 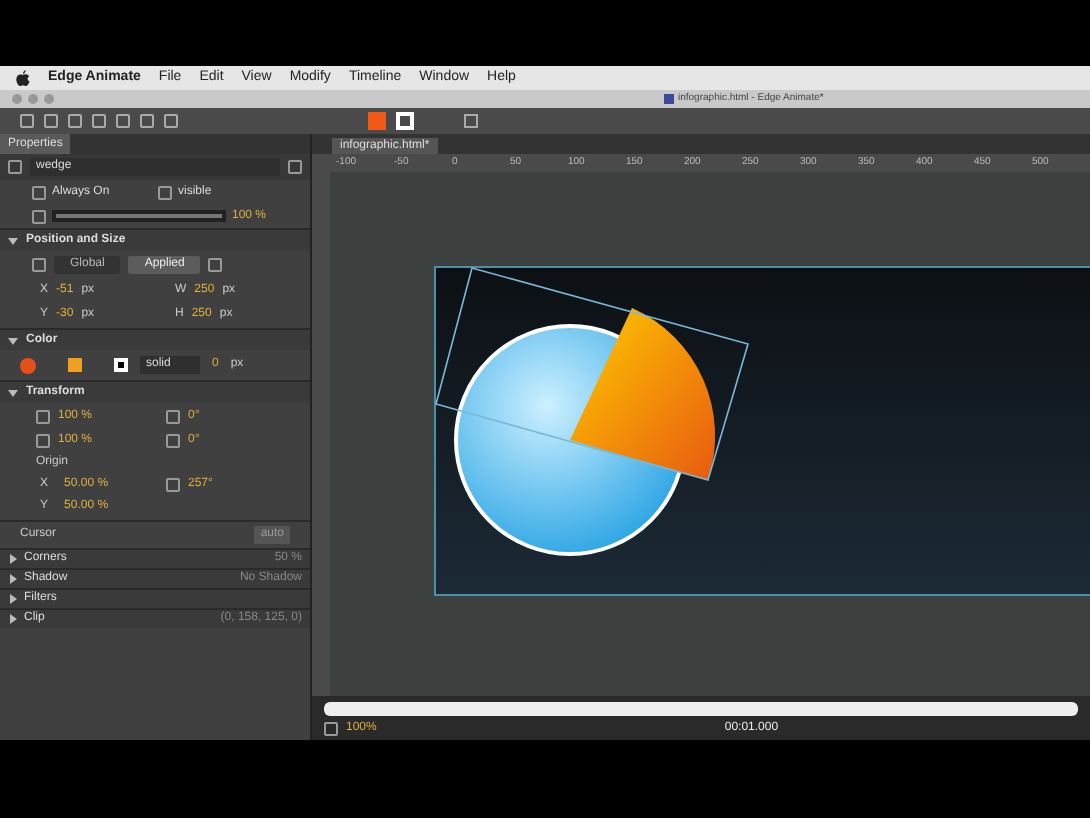 I want to click on panel-icon, so click(x=471, y=121).